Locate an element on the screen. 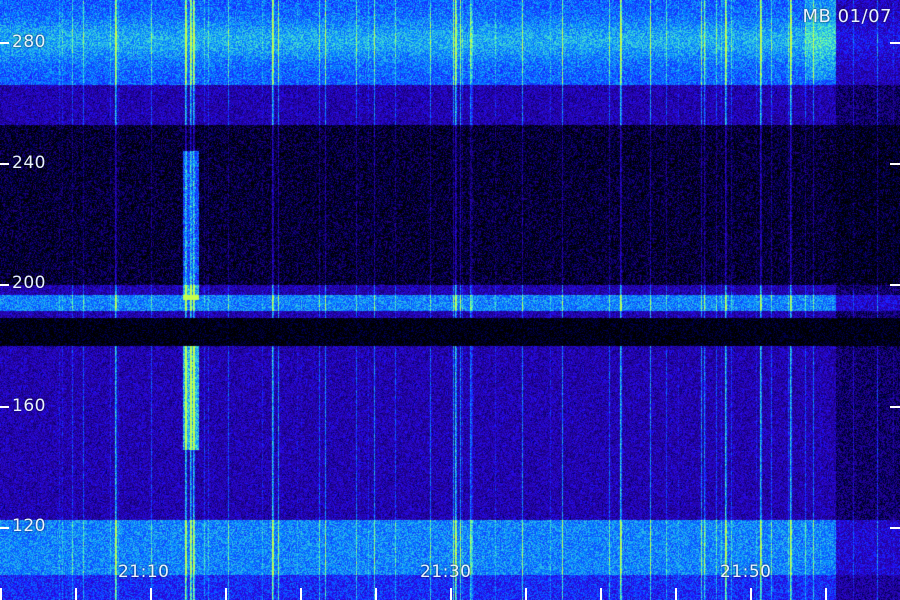 The width and height of the screenshot is (900, 600). y-tick-label-240: 240 is located at coordinates (29, 163).